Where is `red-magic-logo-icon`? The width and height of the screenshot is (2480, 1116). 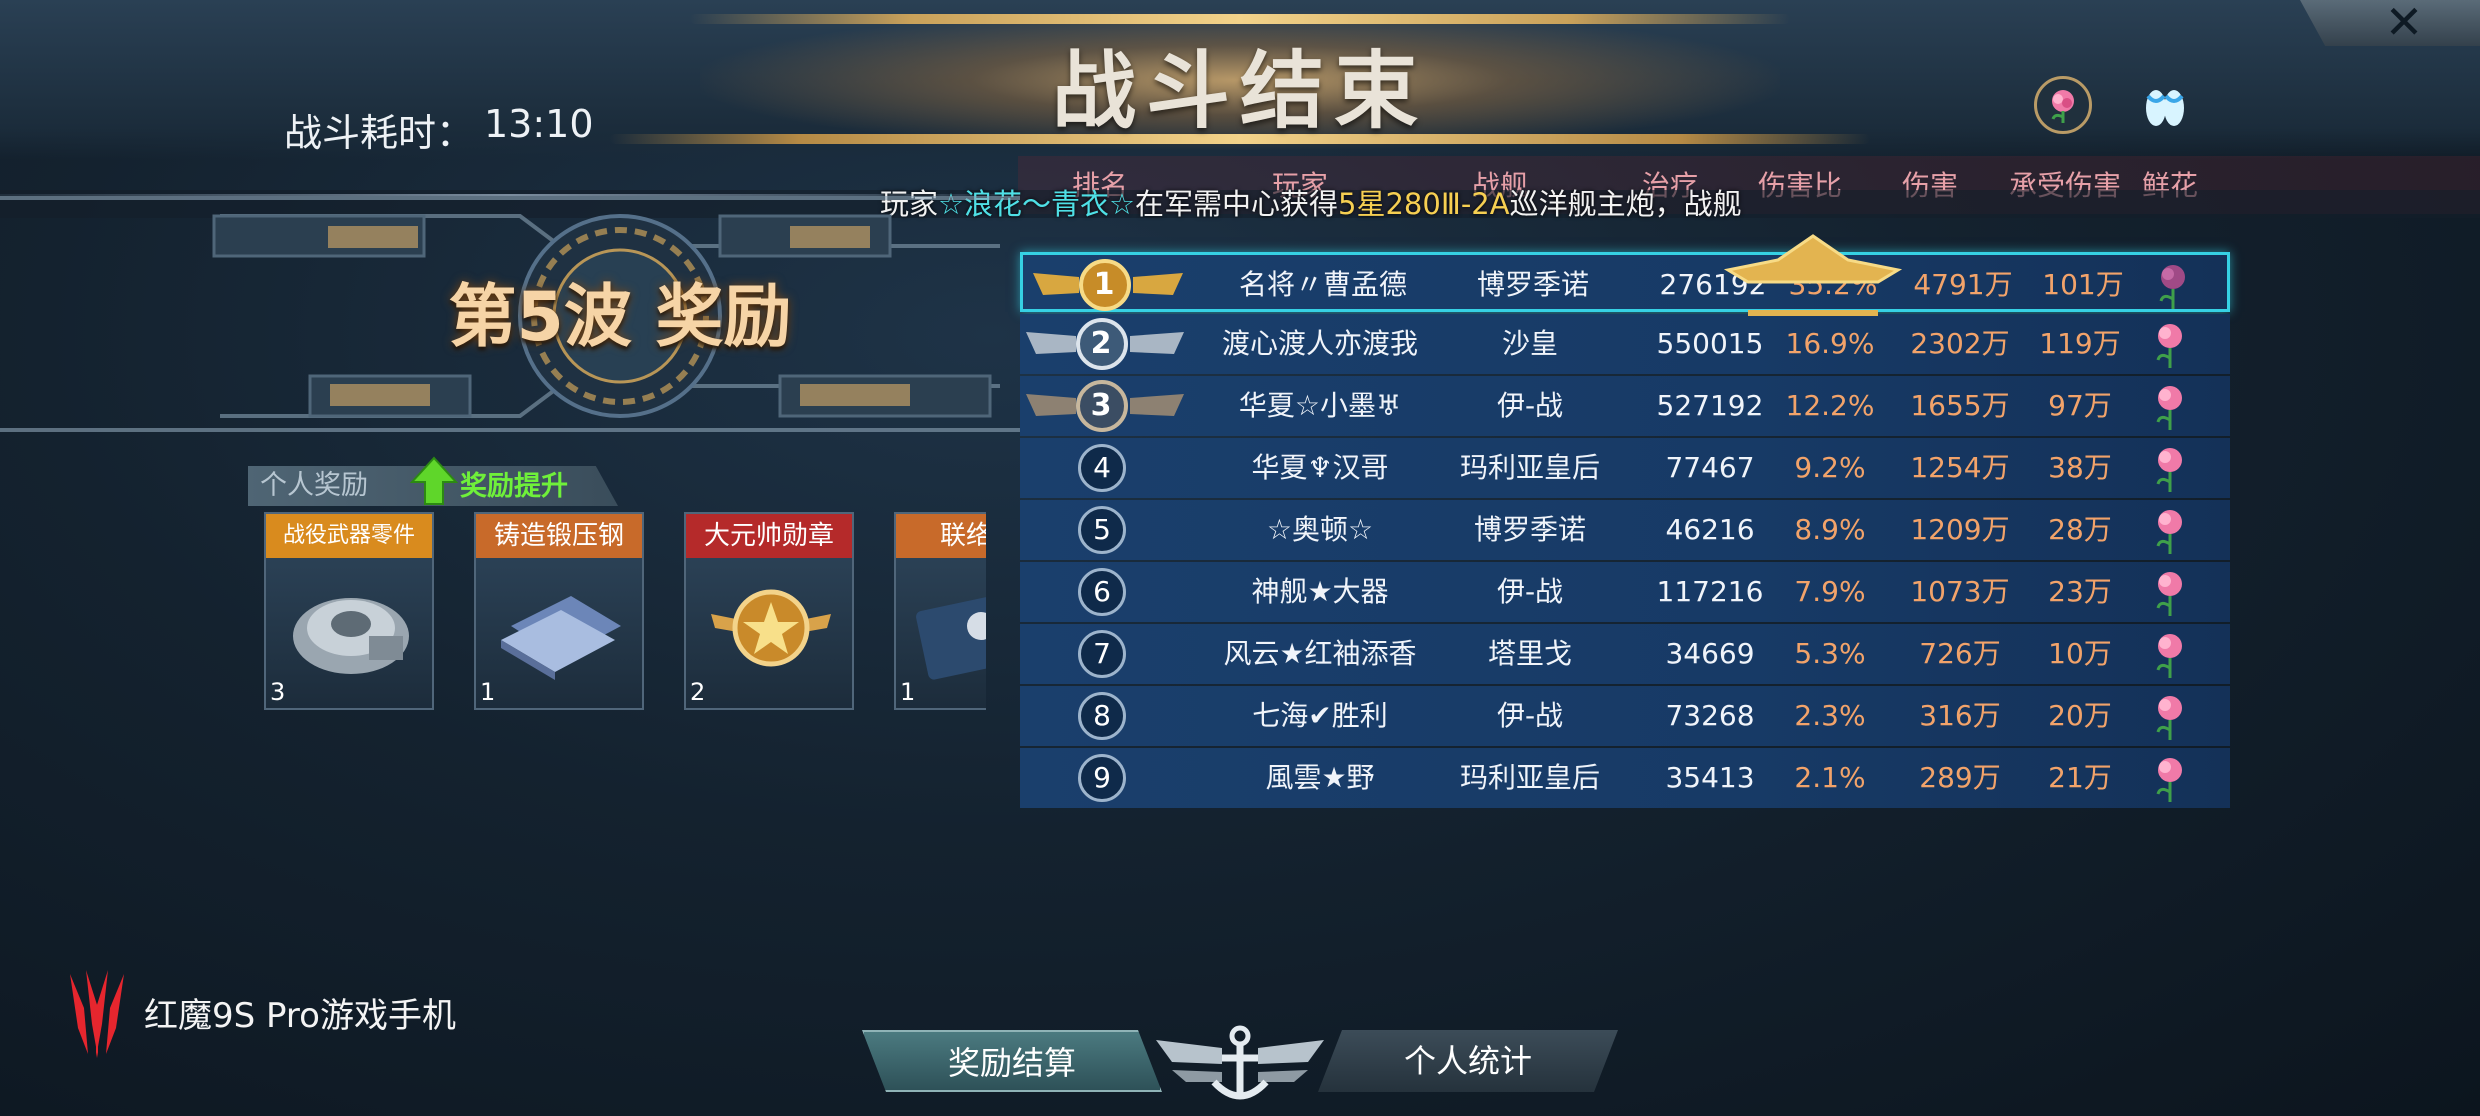 red-magic-logo-icon is located at coordinates (97, 1014).